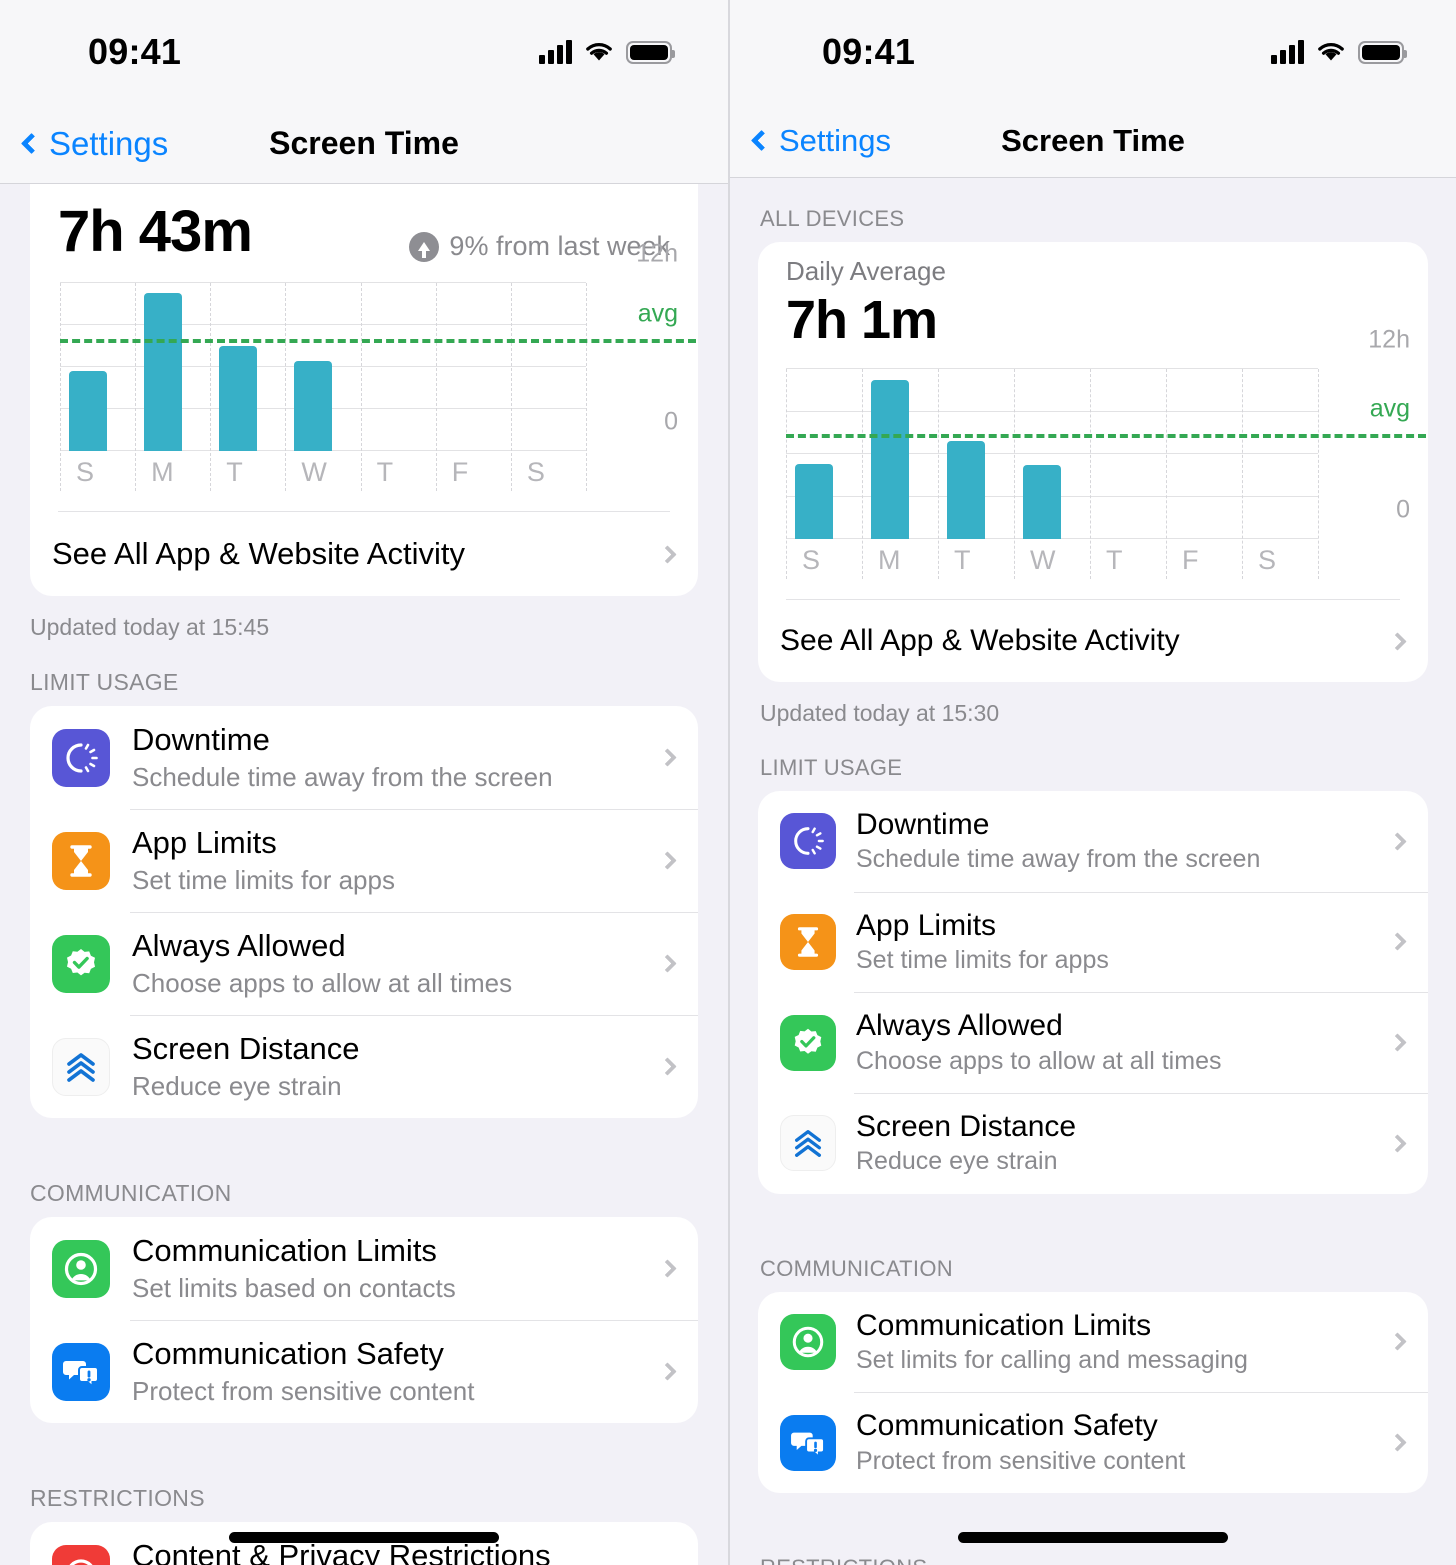  What do you see at coordinates (81, 1371) in the screenshot?
I see `message-alert-icon` at bounding box center [81, 1371].